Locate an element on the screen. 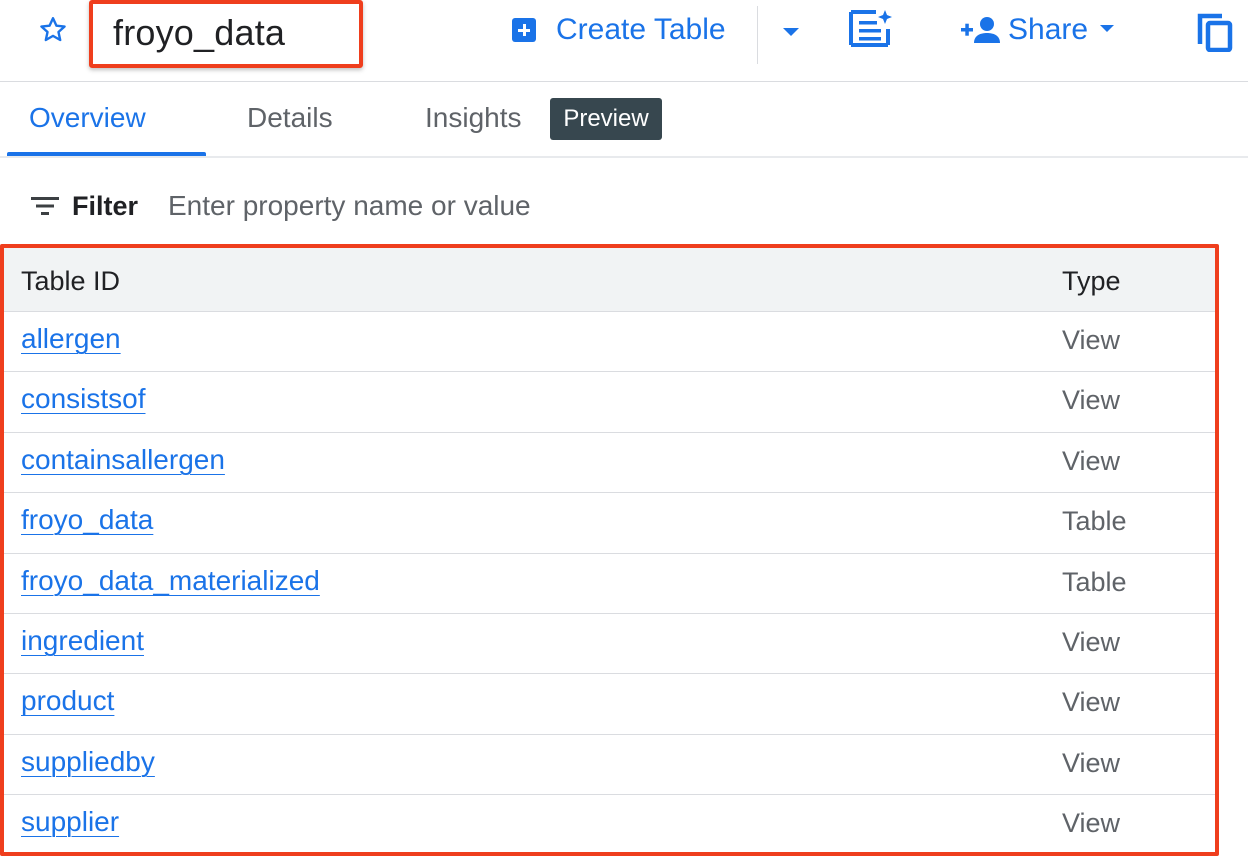 The height and width of the screenshot is (857, 1248). copy-icon is located at coordinates (1216, 32).